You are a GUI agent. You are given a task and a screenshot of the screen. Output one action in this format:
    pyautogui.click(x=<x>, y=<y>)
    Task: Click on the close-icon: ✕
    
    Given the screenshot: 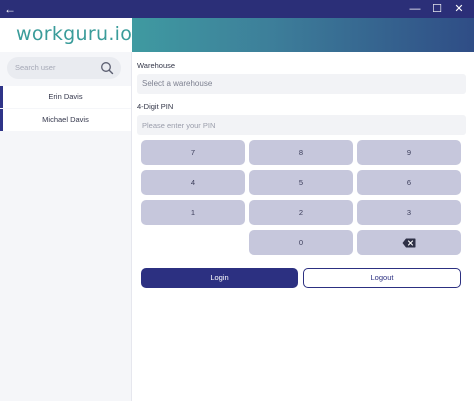 What is the action you would take?
    pyautogui.click(x=459, y=9)
    